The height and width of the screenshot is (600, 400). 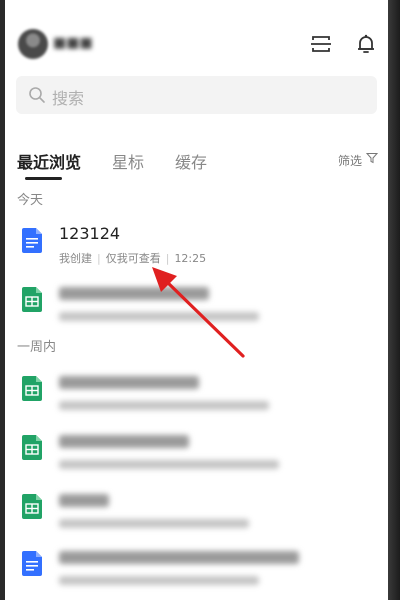 I want to click on search-icon, so click(x=37, y=95).